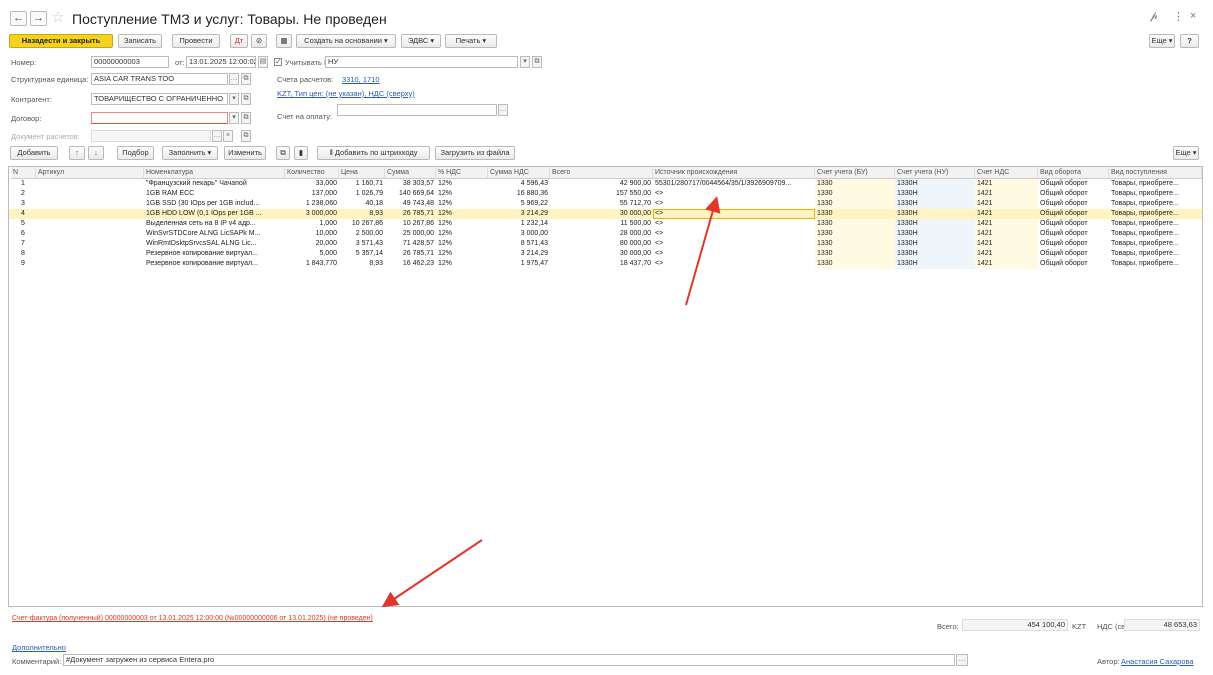 The image size is (1213, 675). I want to click on header-col-price: Цена, so click(362, 173).